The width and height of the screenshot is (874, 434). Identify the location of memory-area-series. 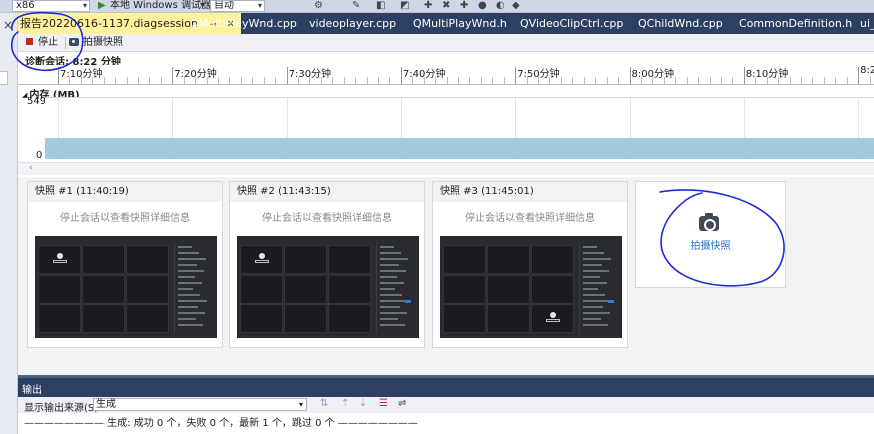
(459, 148).